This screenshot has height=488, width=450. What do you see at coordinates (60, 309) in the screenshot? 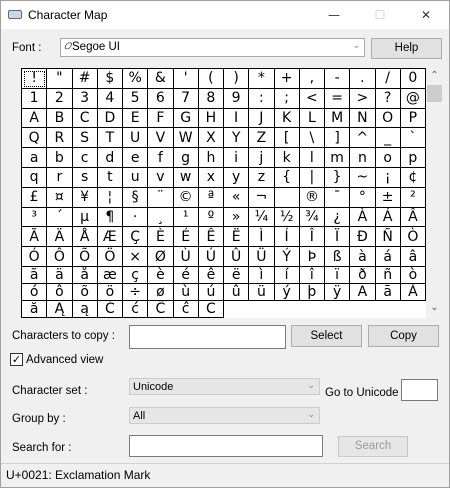
I see `character-cell: Ą` at bounding box center [60, 309].